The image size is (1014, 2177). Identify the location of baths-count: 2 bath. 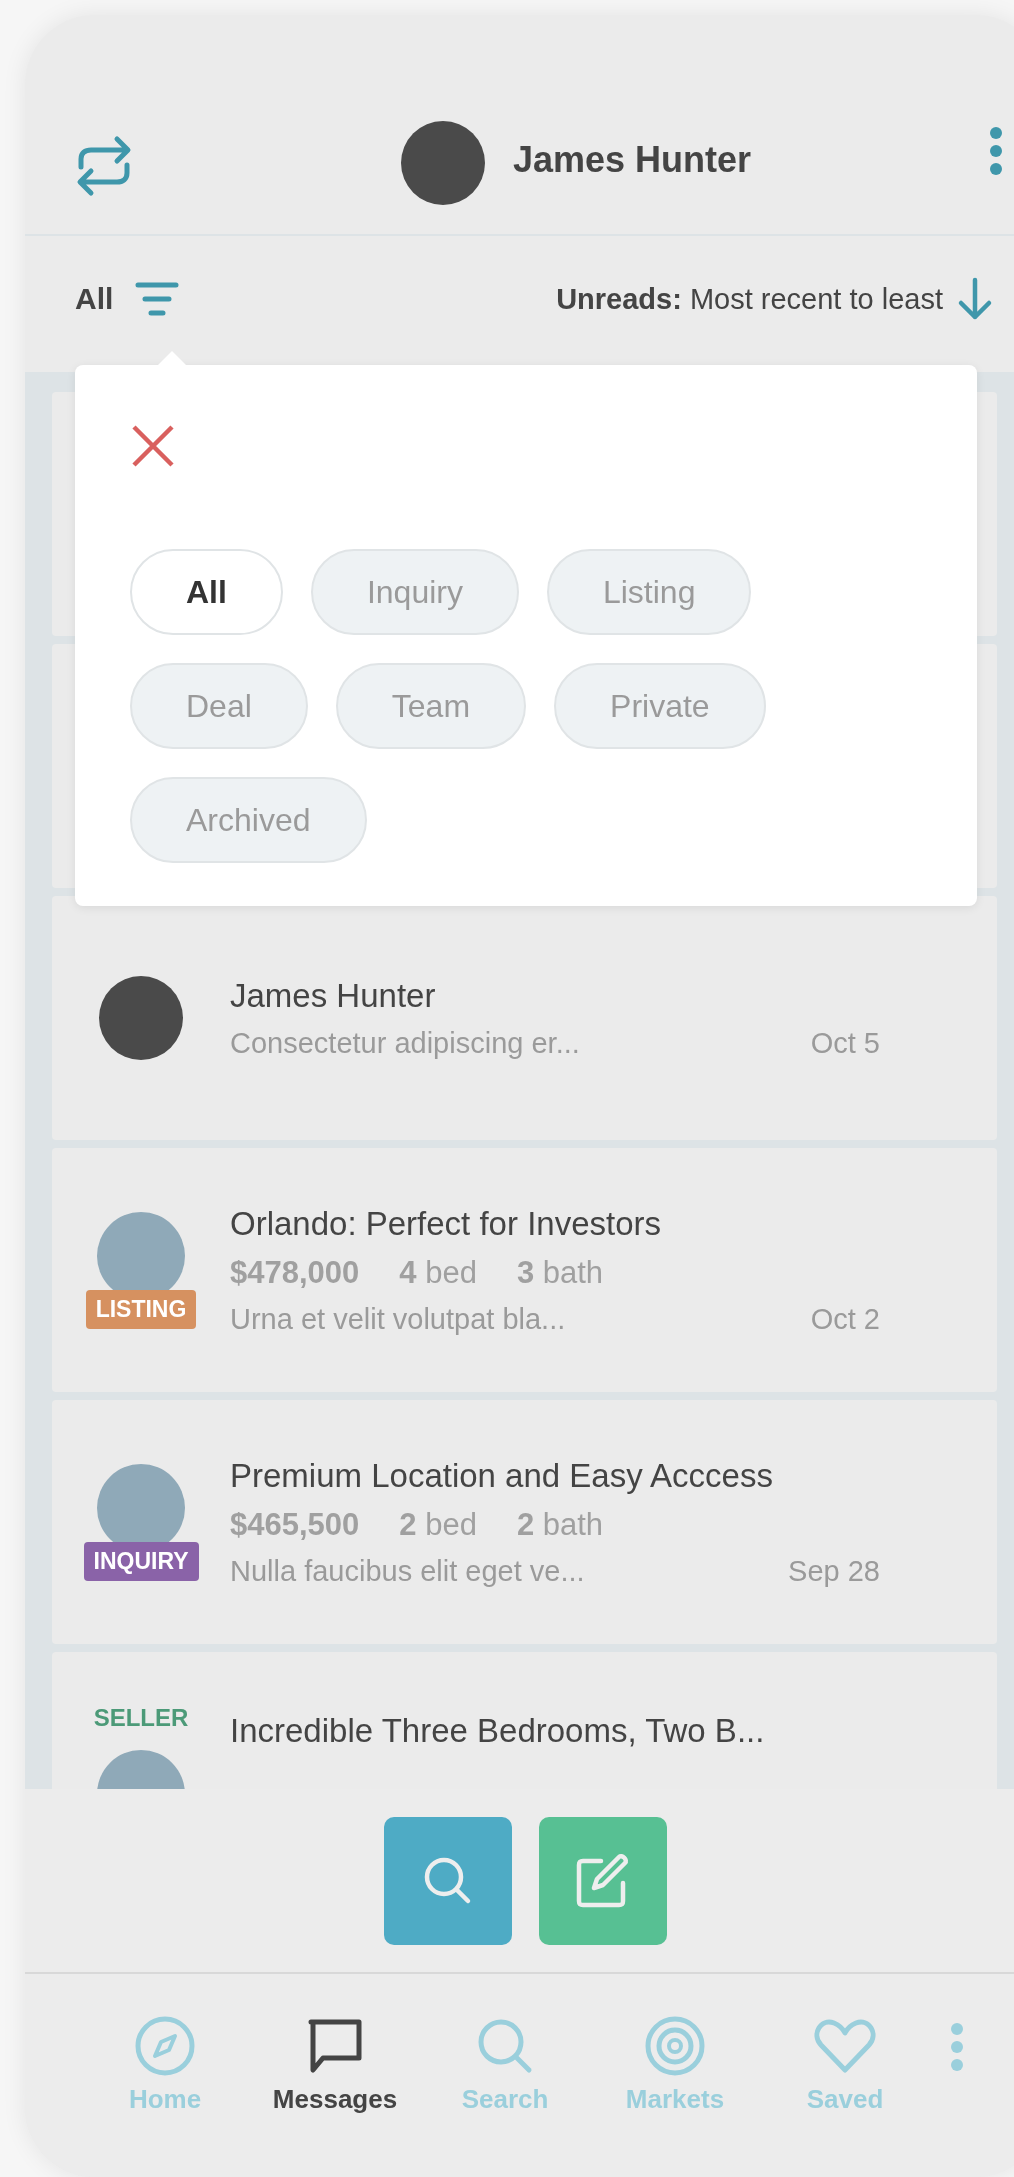
(560, 1524).